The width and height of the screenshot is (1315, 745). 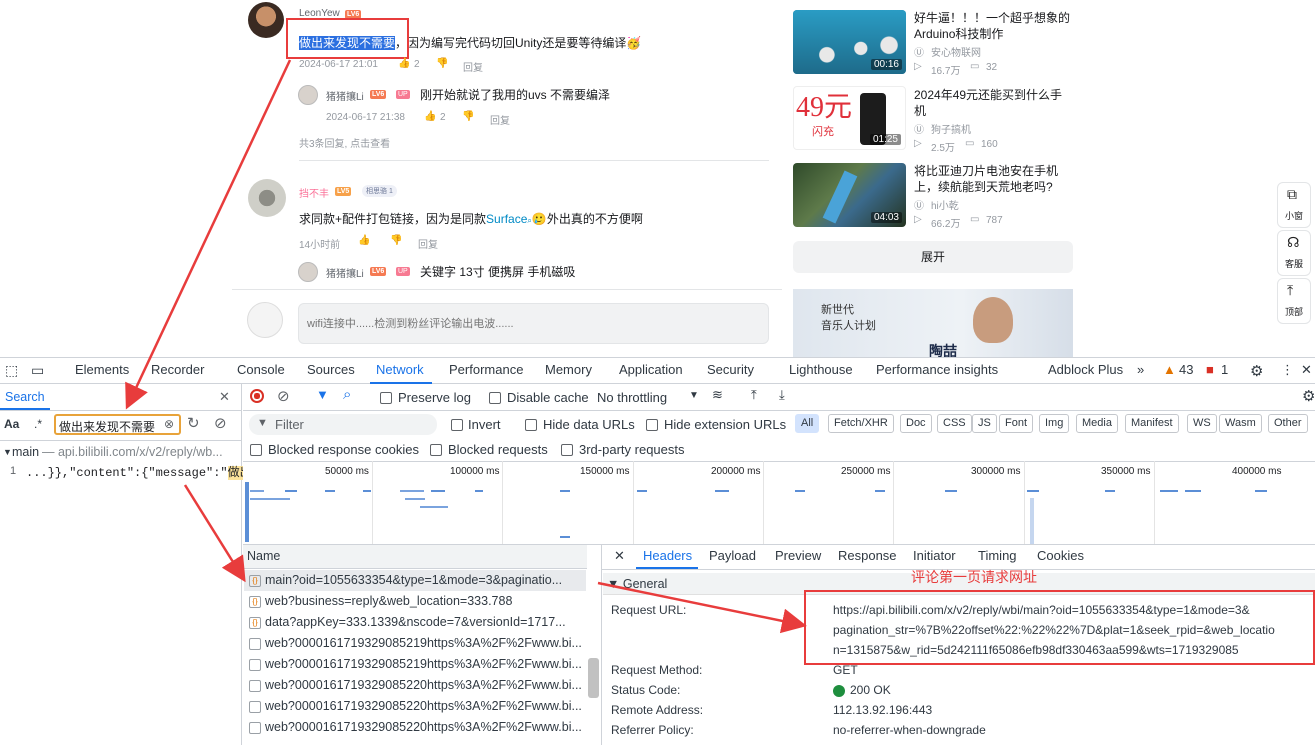 I want to click on result-file: main, so click(x=25, y=452).